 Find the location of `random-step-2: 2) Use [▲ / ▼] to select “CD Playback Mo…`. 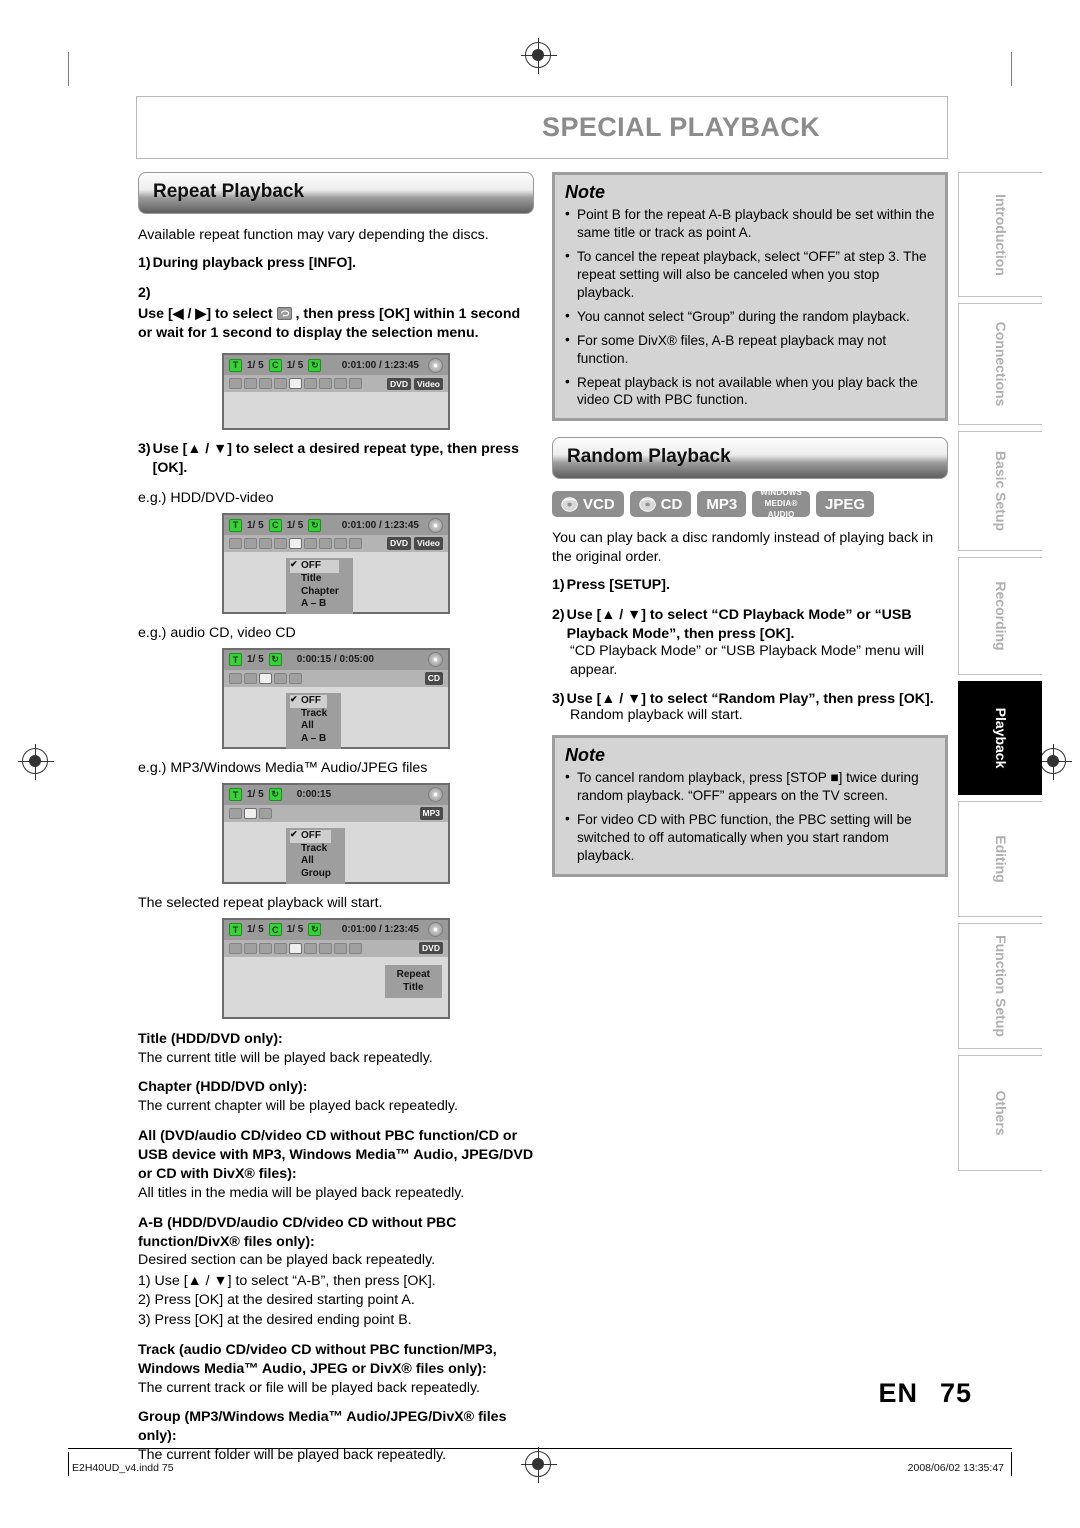

random-step-2: 2) Use [▲ / ▼] to select “CD Playback Mo… is located at coordinates (750, 625).